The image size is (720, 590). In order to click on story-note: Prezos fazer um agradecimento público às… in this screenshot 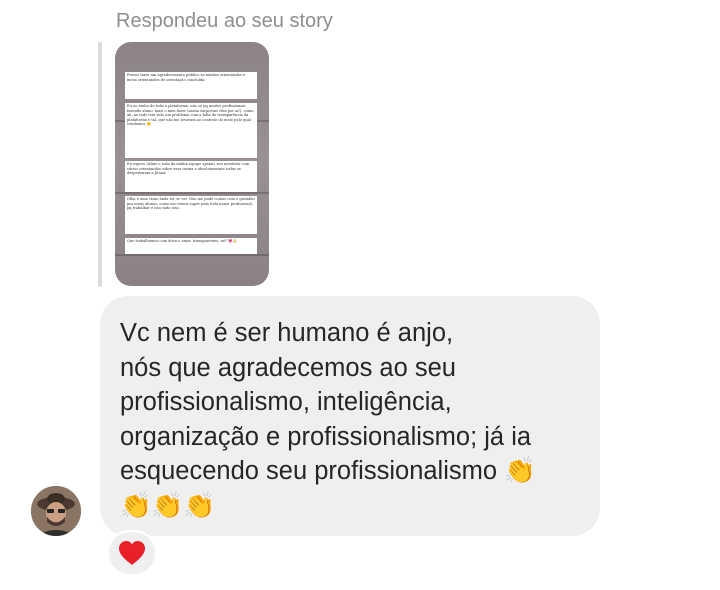, I will do `click(191, 85)`.